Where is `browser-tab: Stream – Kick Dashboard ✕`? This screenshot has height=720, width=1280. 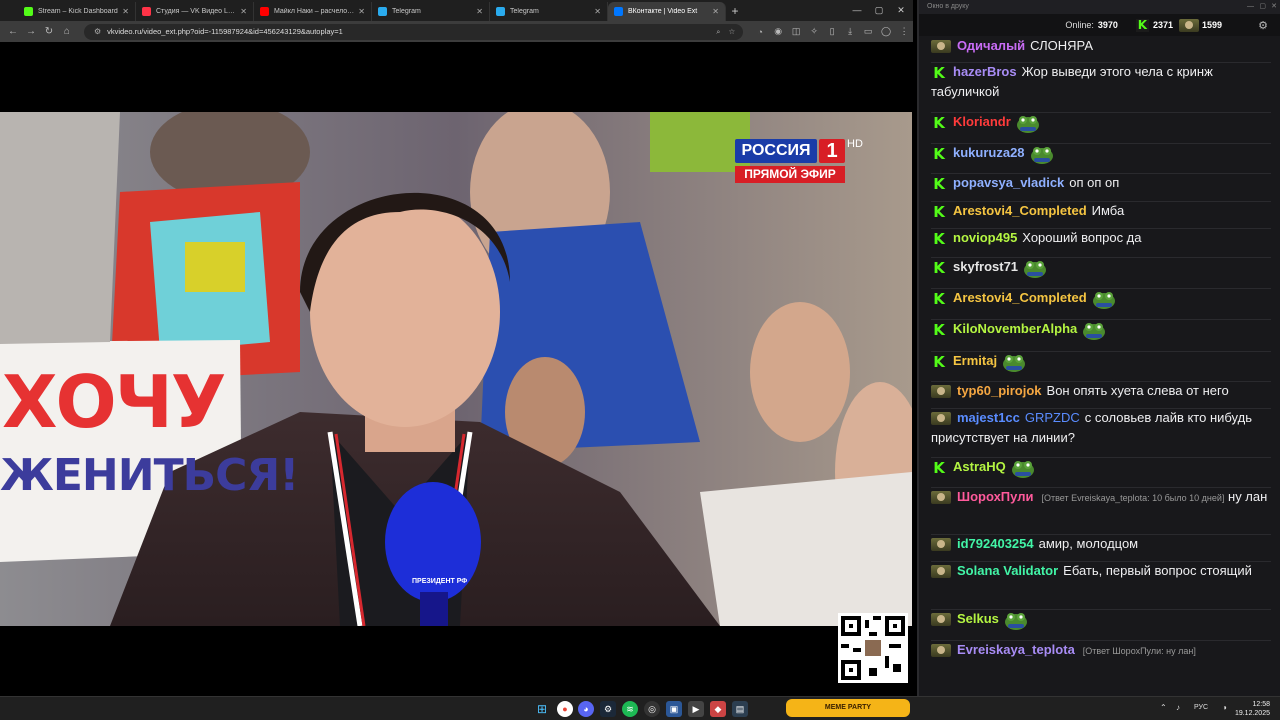 browser-tab: Stream – Kick Dashboard ✕ is located at coordinates (77, 11).